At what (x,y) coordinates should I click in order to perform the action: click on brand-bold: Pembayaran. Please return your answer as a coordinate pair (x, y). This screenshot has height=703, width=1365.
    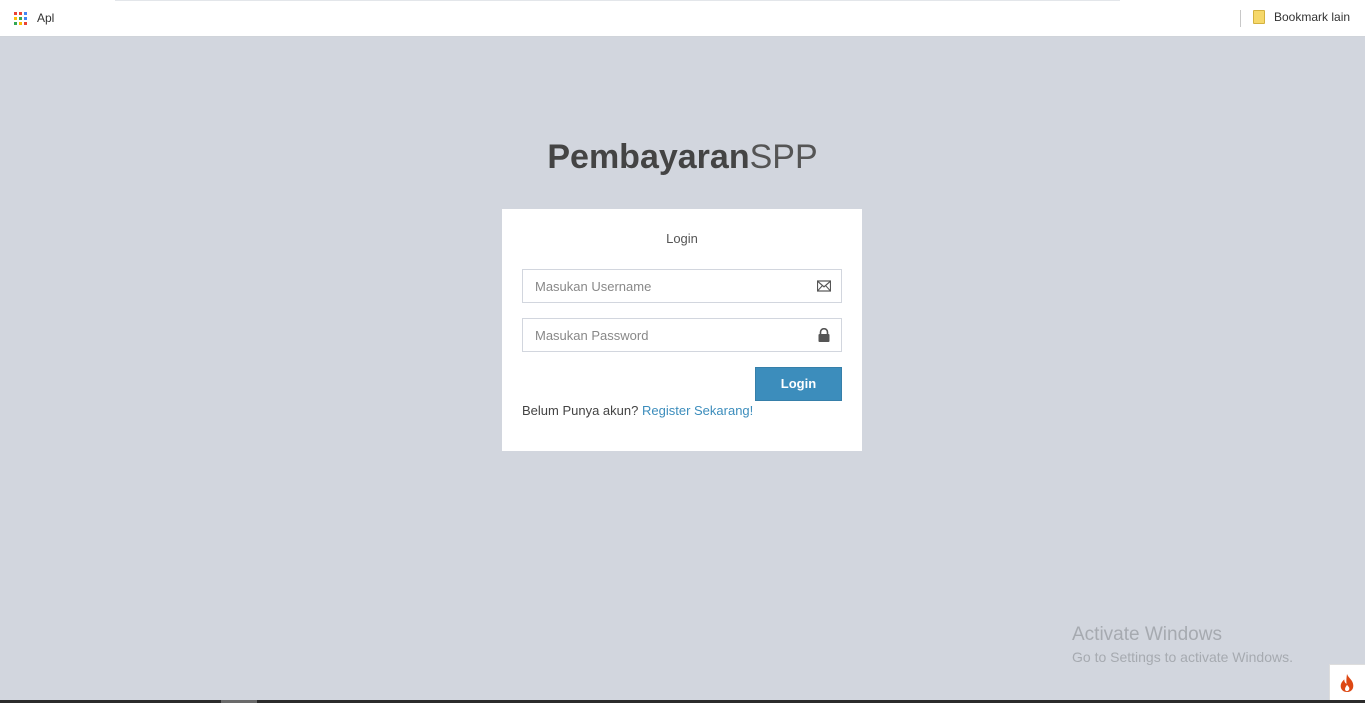
    Looking at the image, I should click on (648, 157).